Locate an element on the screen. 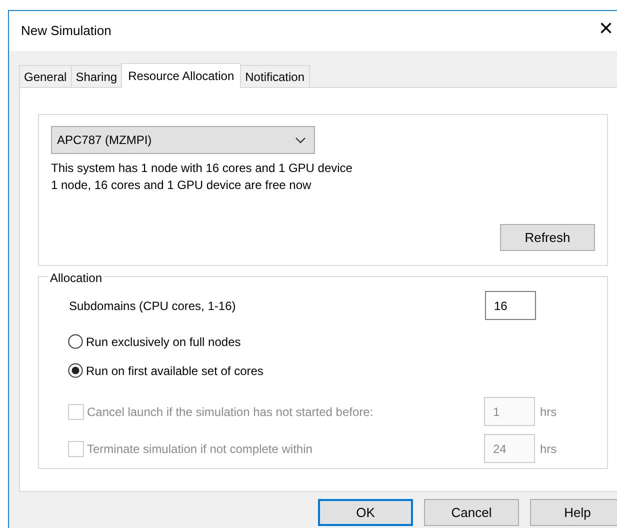  dialog-button: OK is located at coordinates (365, 512).